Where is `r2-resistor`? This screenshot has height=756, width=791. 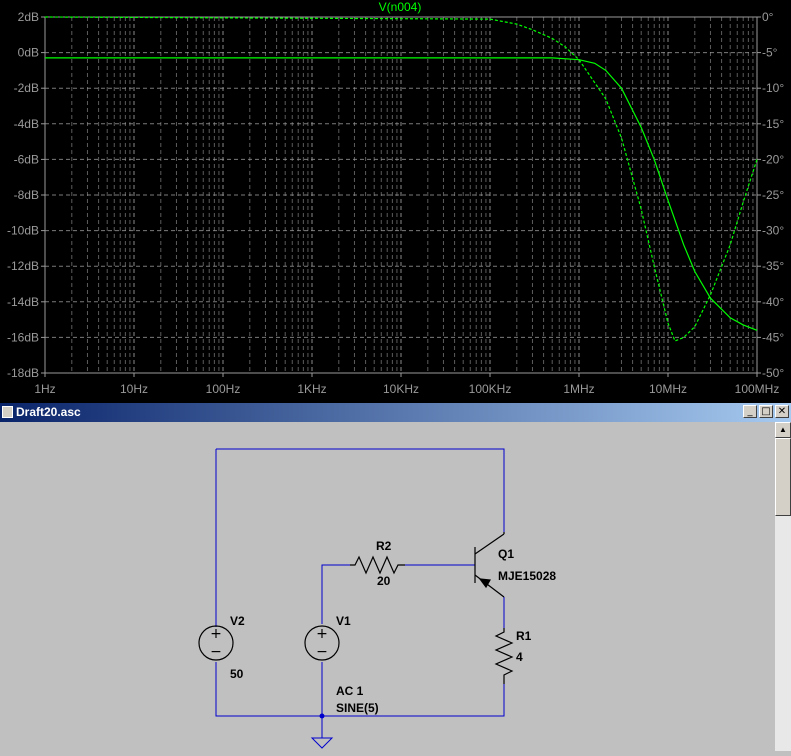
r2-resistor is located at coordinates (377, 565).